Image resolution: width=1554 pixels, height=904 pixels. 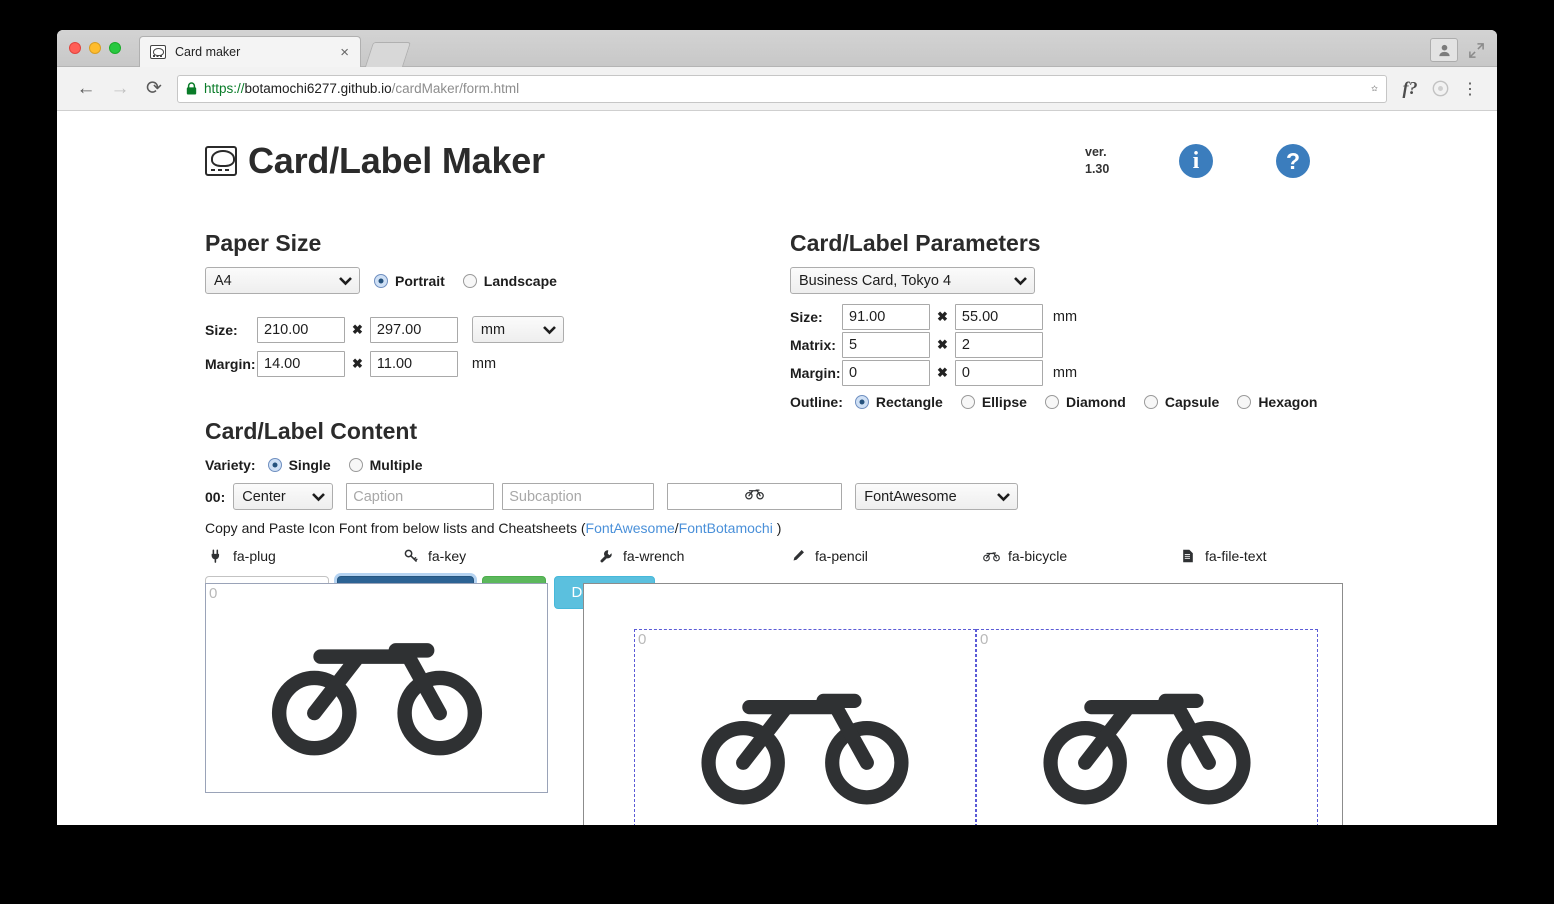 I want to click on icon-entry-file-text: fa-file-text, so click(x=1221, y=556).